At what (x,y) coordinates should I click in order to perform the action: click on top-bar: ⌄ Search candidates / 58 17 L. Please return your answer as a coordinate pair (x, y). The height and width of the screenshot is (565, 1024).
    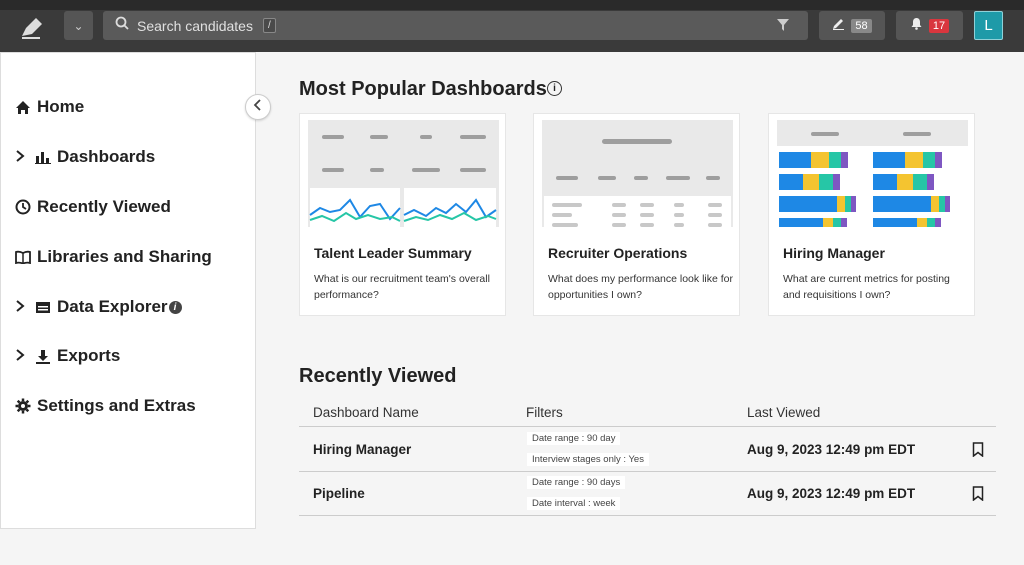
    Looking at the image, I should click on (512, 26).